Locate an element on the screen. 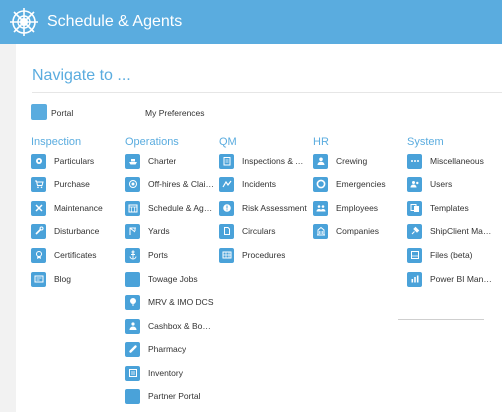  group-icon is located at coordinates (320, 208).